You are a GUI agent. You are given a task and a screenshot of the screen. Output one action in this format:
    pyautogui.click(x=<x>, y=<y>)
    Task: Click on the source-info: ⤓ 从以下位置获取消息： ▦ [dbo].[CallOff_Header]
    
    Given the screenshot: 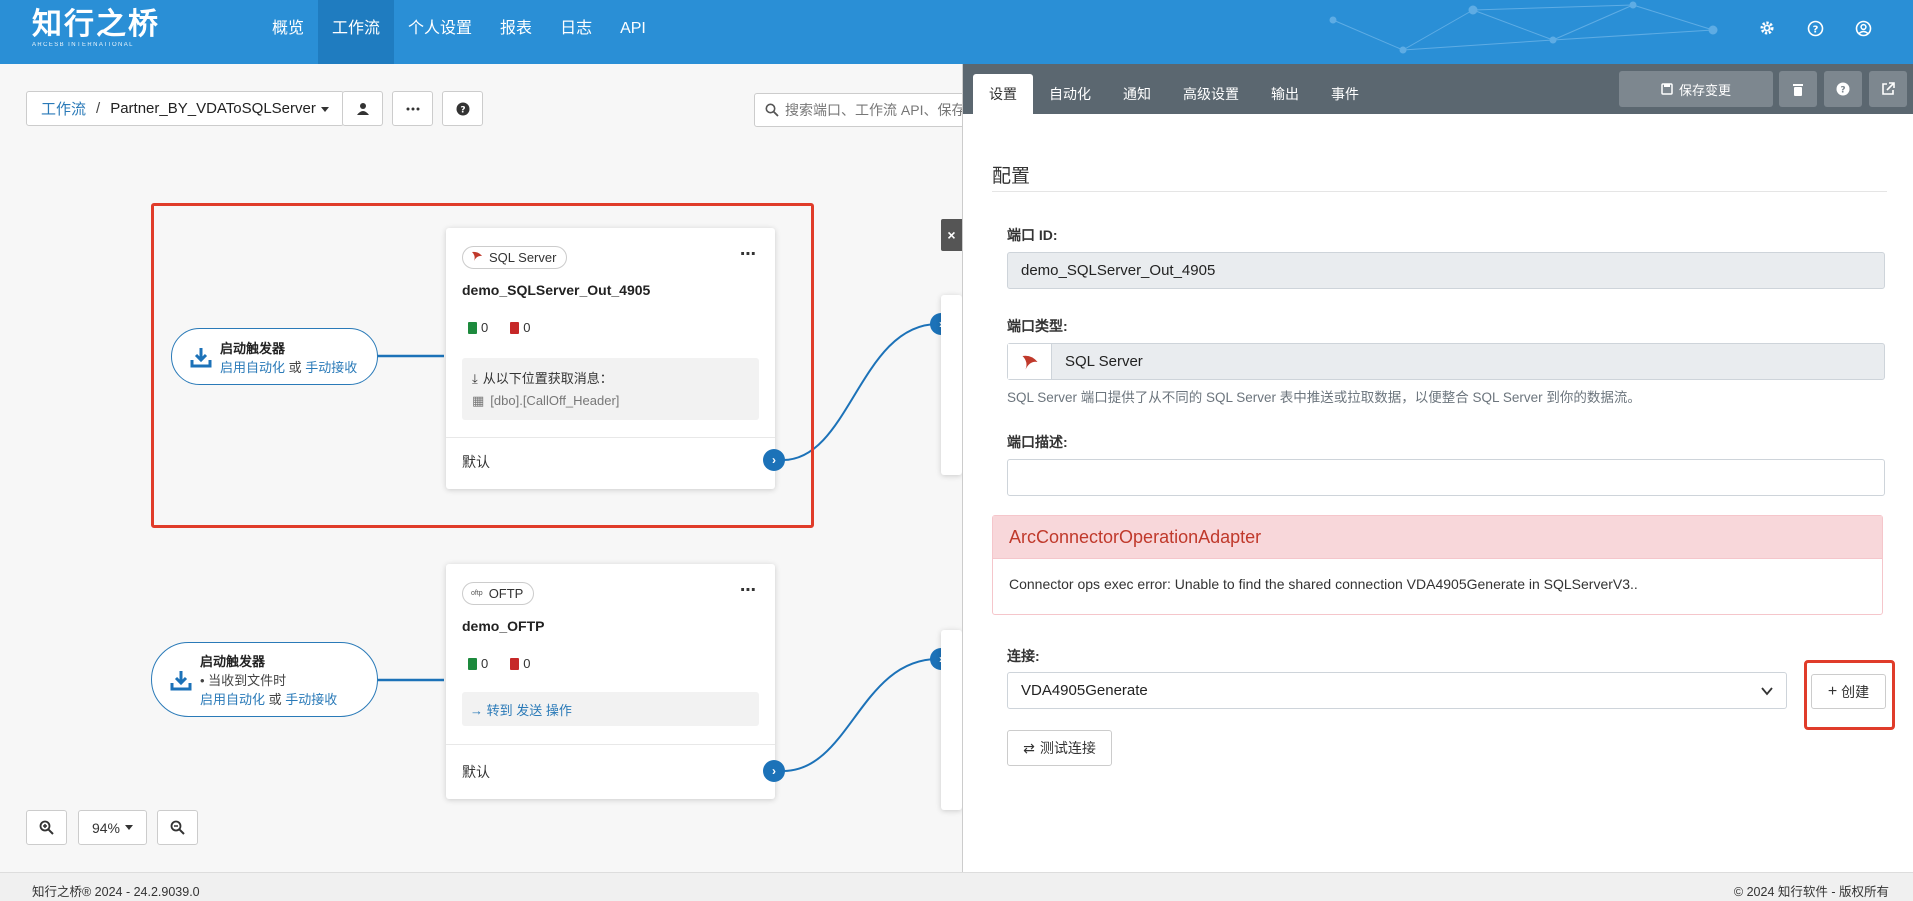 What is the action you would take?
    pyautogui.click(x=610, y=389)
    